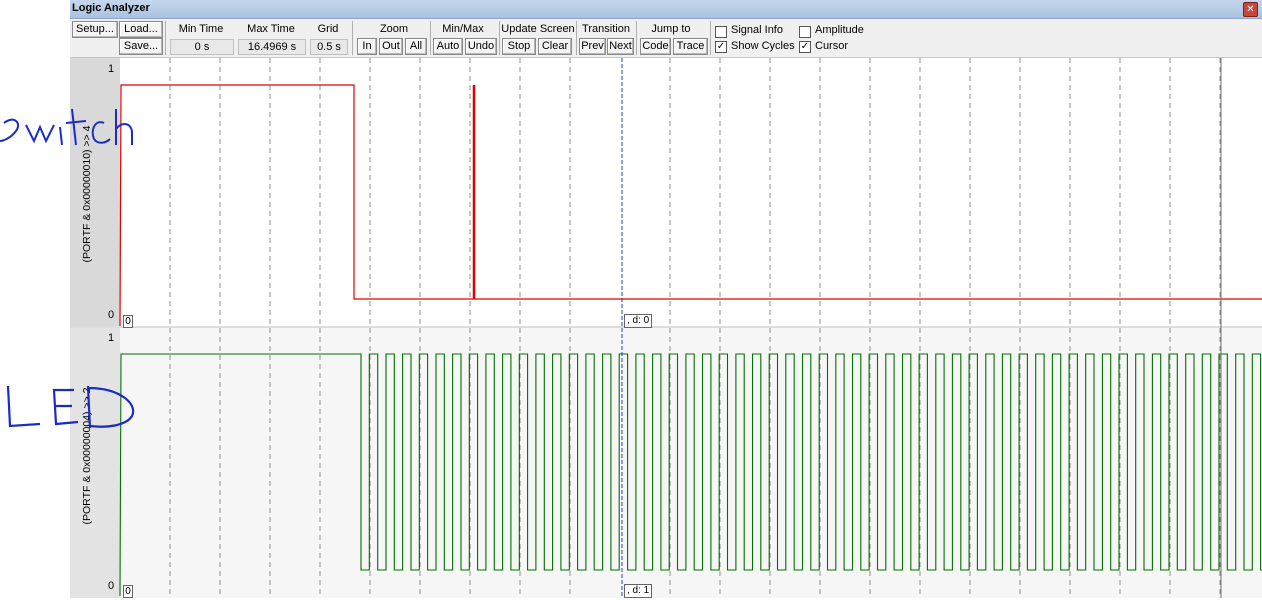 Image resolution: width=1262 pixels, height=600 pixels. Describe the element at coordinates (638, 321) in the screenshot. I see `signal-1-cursor-readout: , d: 0` at that location.